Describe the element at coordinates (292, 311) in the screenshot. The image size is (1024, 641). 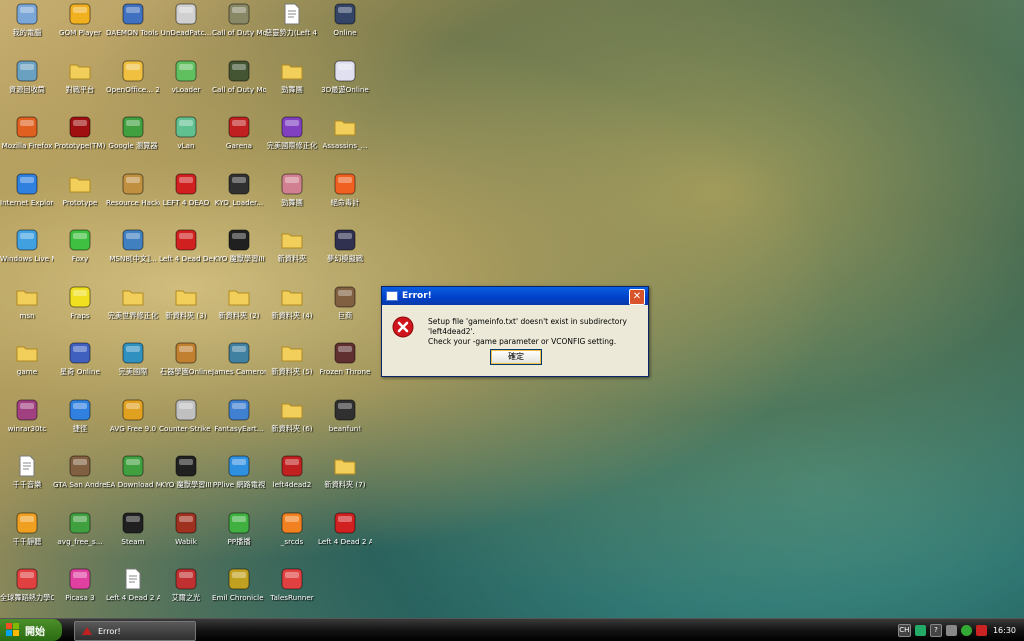
I see `desktop-icon: 新資料夾 (4)` at that location.